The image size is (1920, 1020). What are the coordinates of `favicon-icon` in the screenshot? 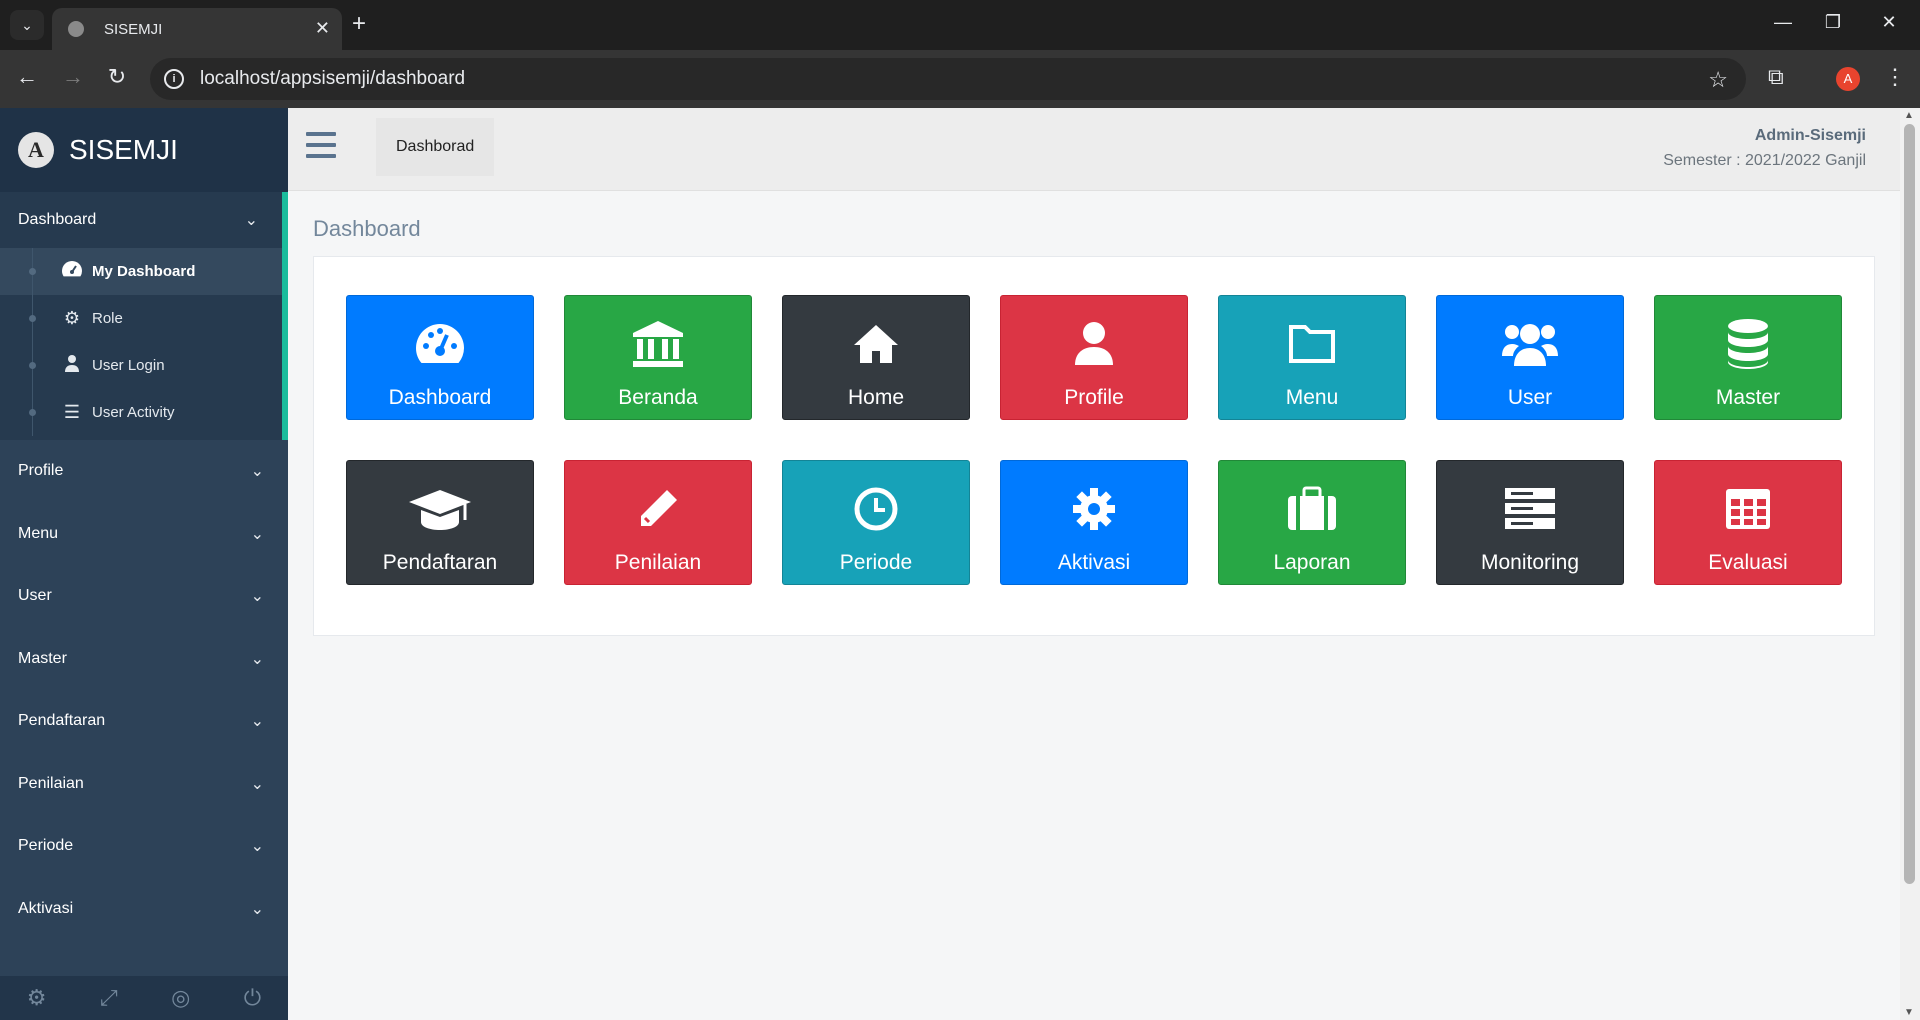 It's located at (76, 29).